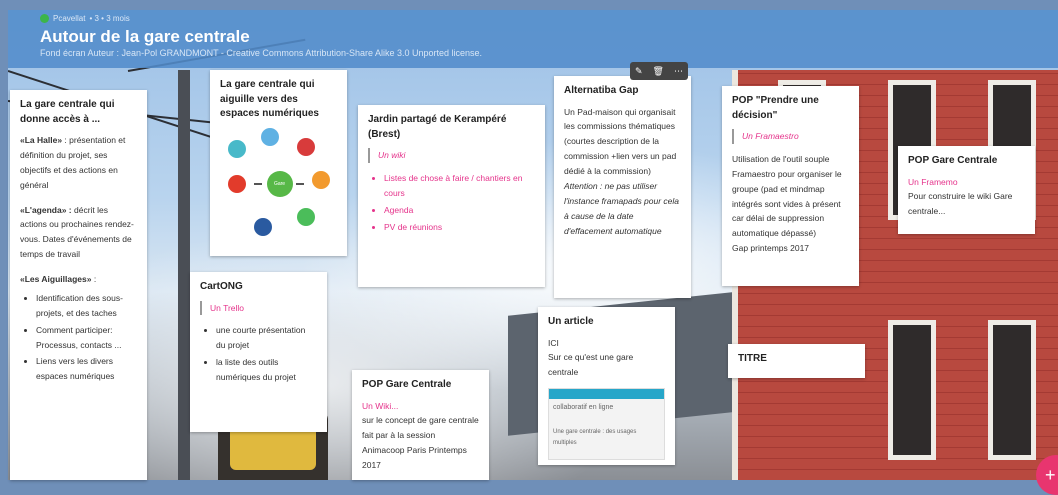 This screenshot has width=1058, height=495. What do you see at coordinates (451, 155) in the screenshot?
I see `card-link-block: Un wiki` at bounding box center [451, 155].